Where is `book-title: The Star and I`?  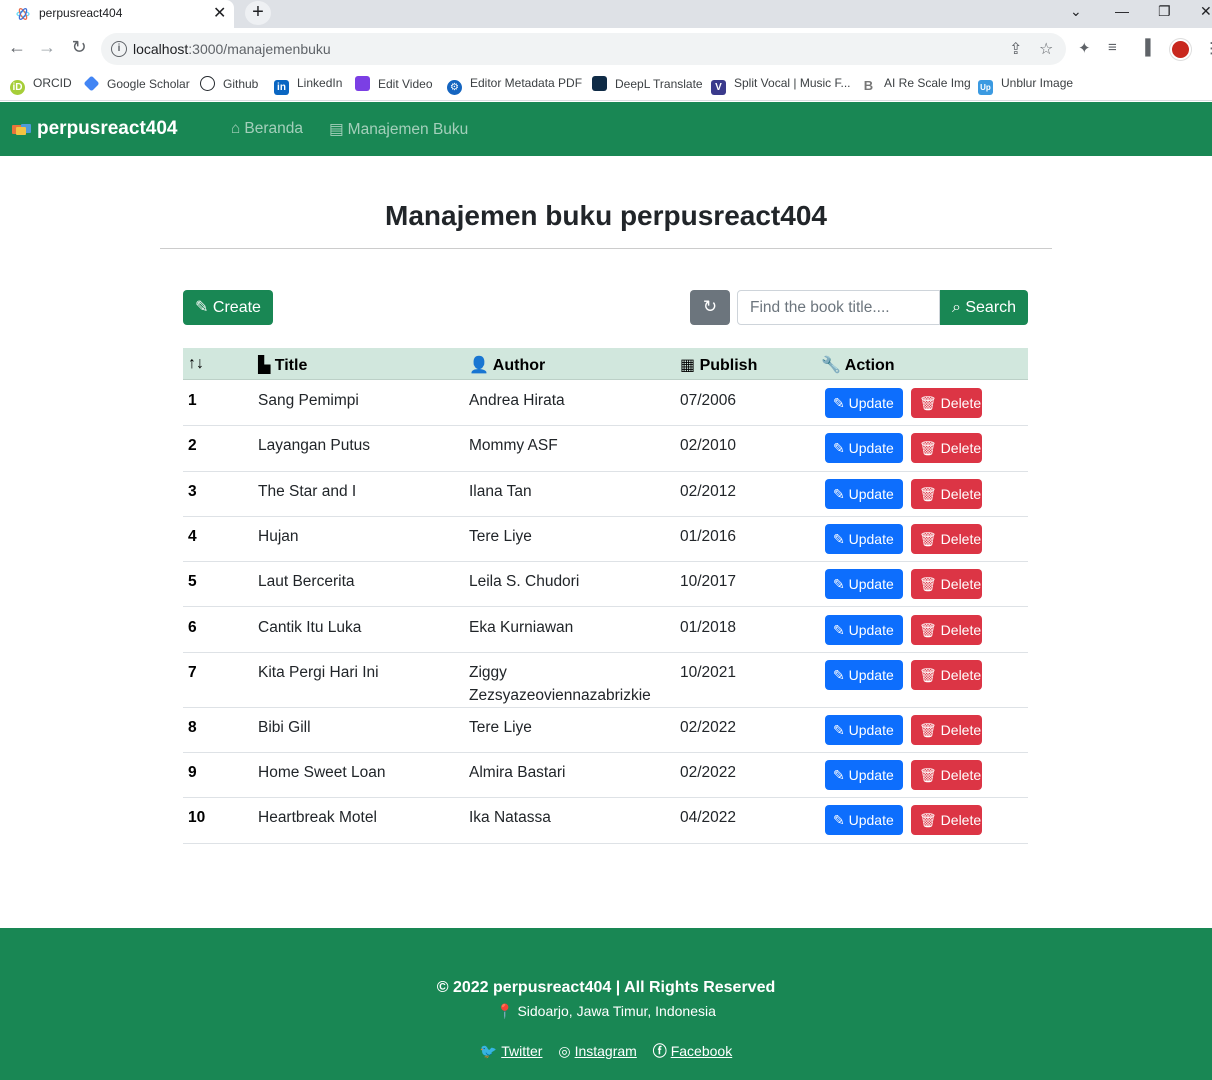
book-title: The Star and I is located at coordinates (307, 491).